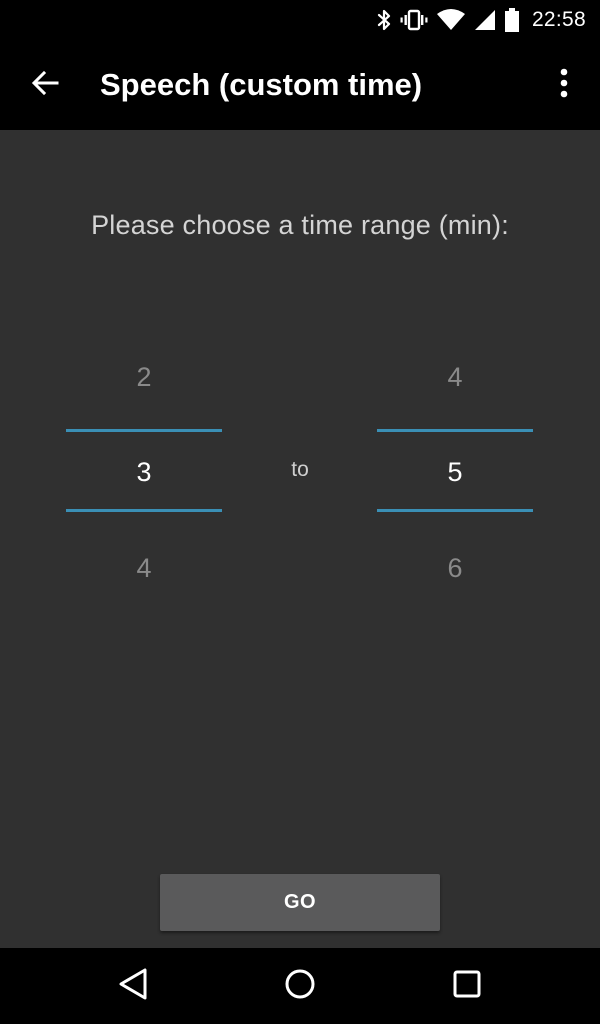  I want to click on to-picker-divider-top, so click(455, 430).